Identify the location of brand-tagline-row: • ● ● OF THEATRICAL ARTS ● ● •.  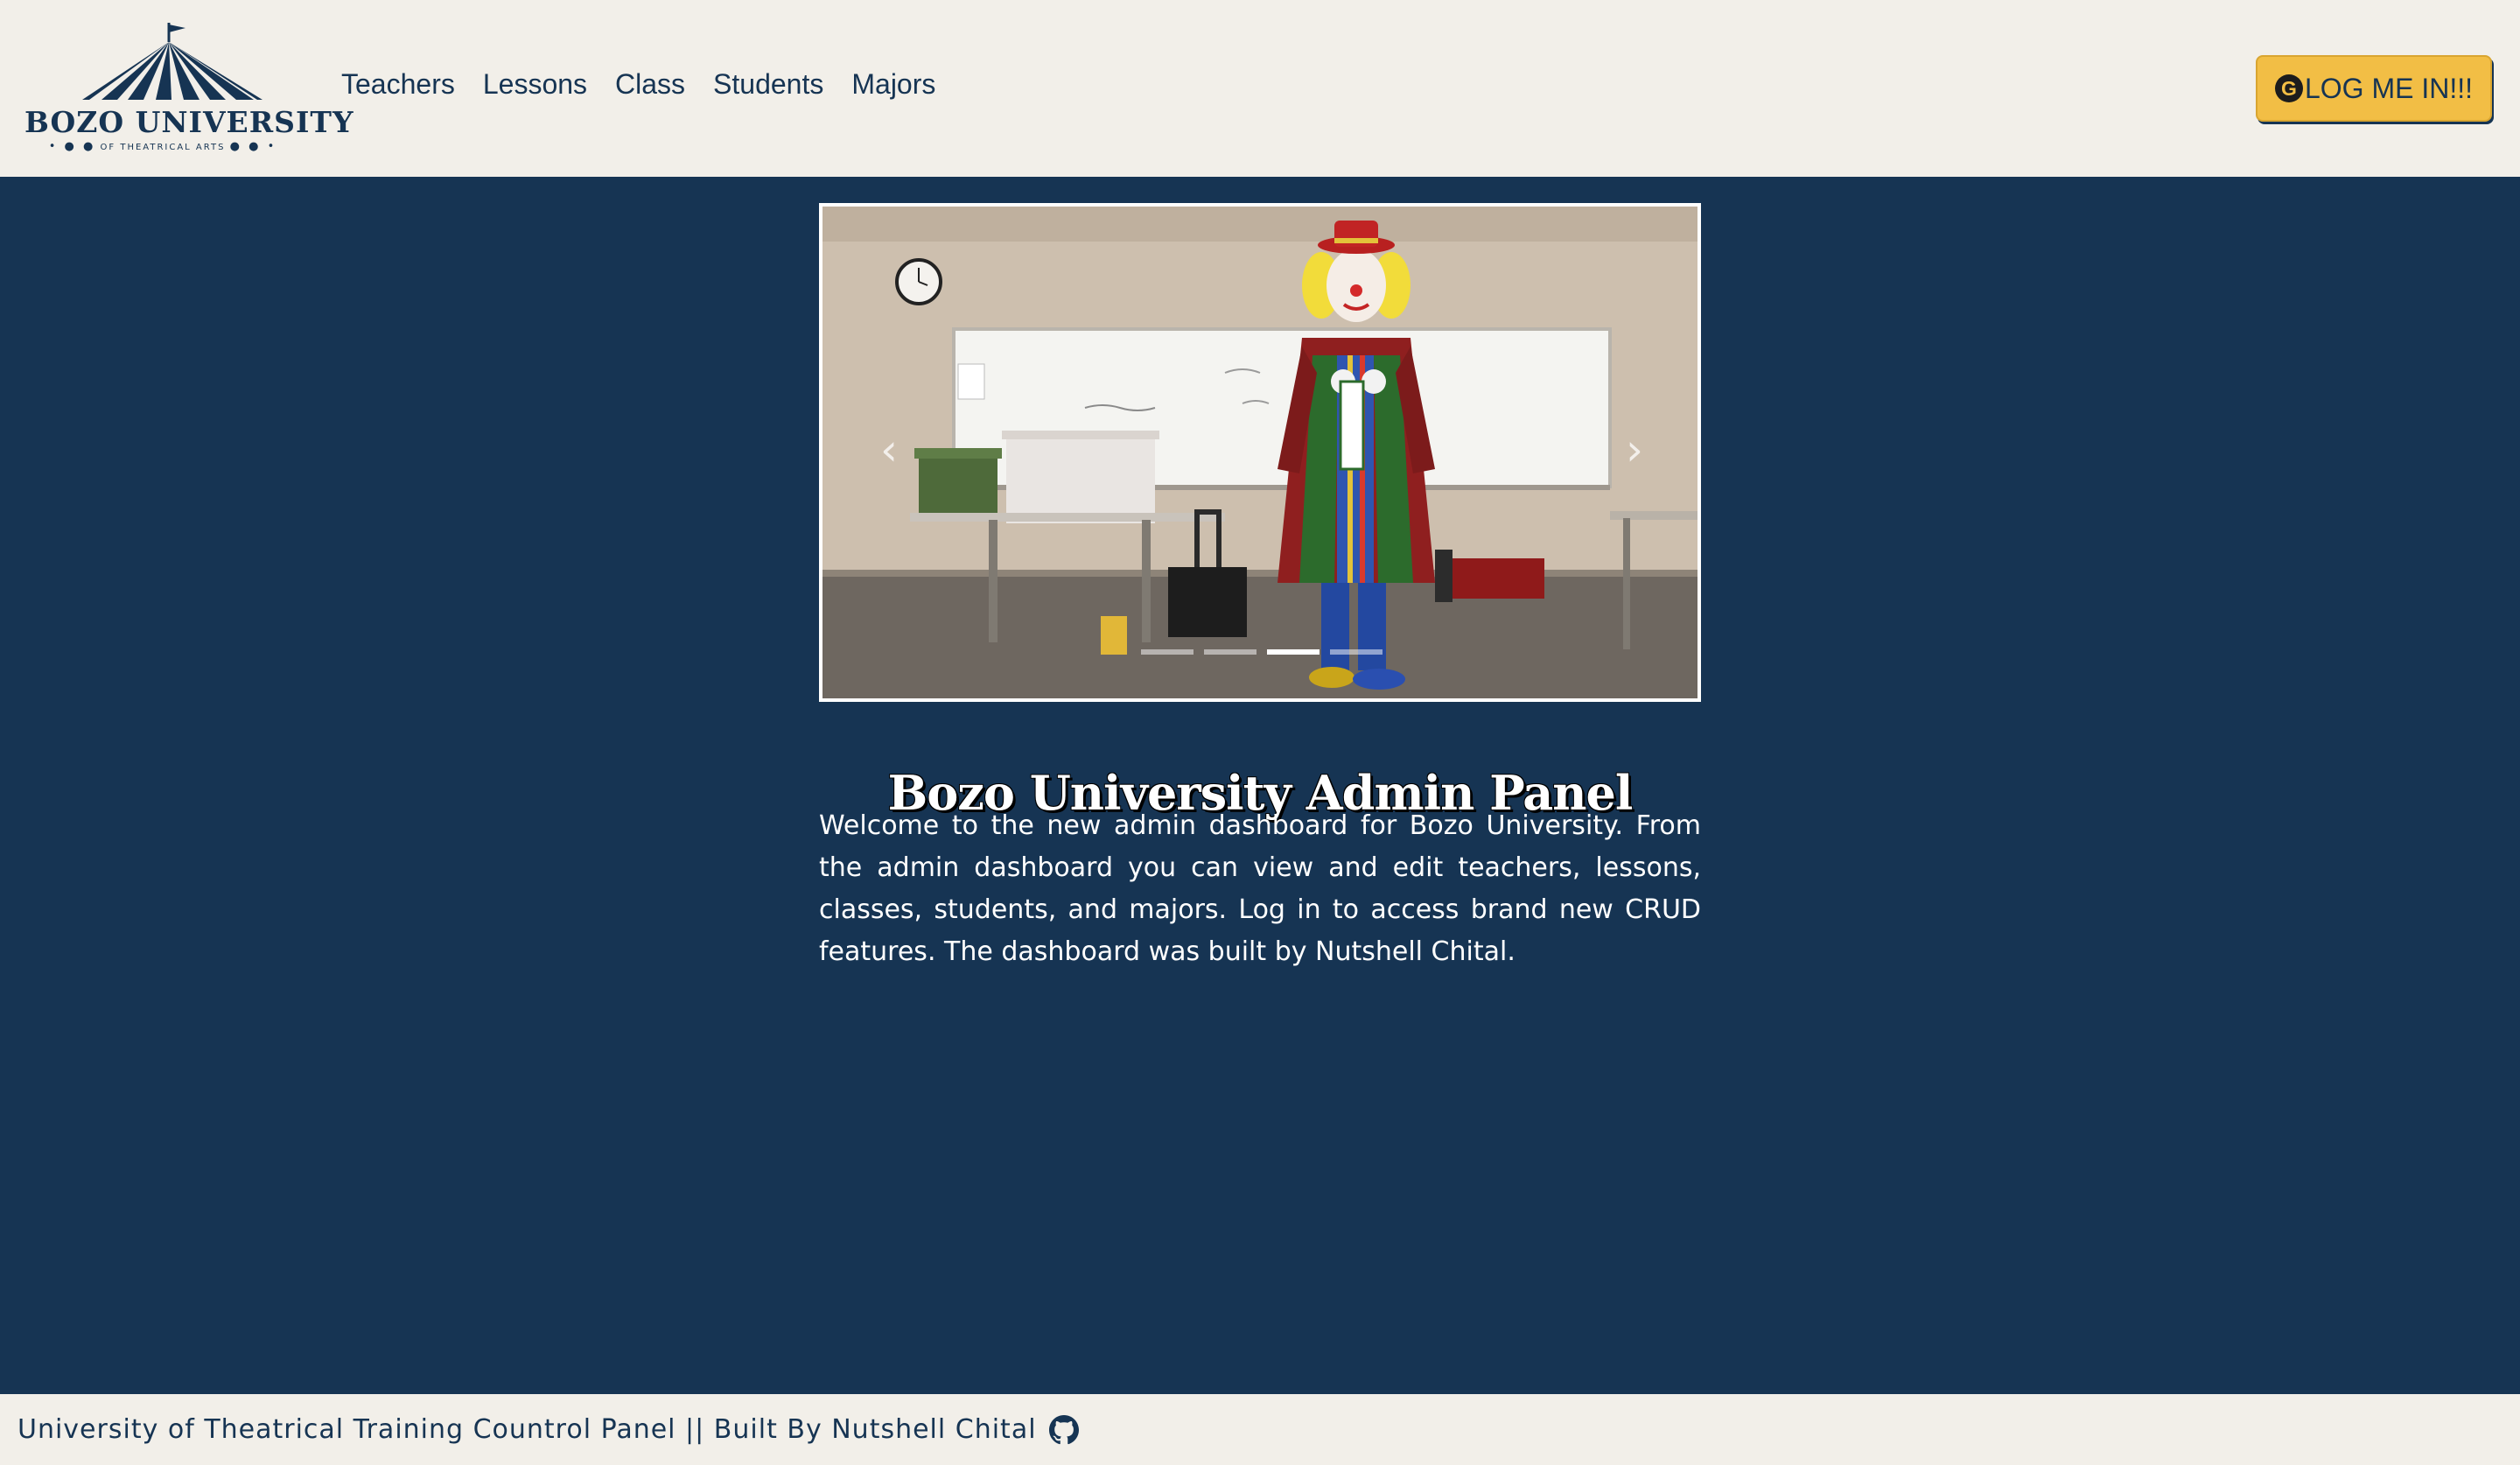
(162, 146).